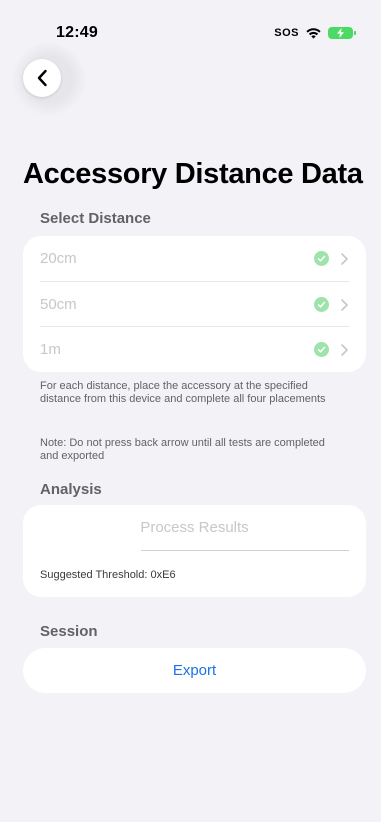 Image resolution: width=381 pixels, height=822 pixels. Describe the element at coordinates (203, 349) in the screenshot. I see `distance-row-1m: 1m` at that location.